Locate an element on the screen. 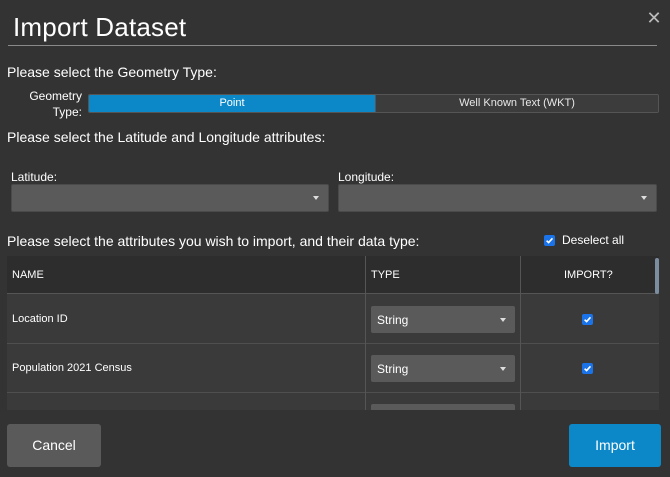 Image resolution: width=670 pixels, height=477 pixels. row-name: Location ID is located at coordinates (40, 319).